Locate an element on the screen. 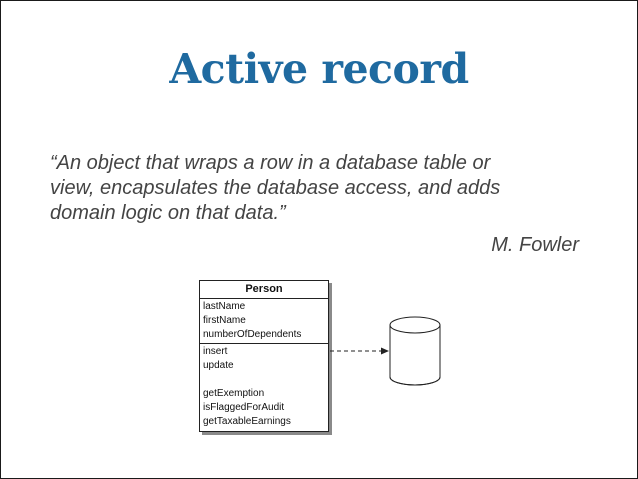  arrow-head-icon is located at coordinates (385, 351).